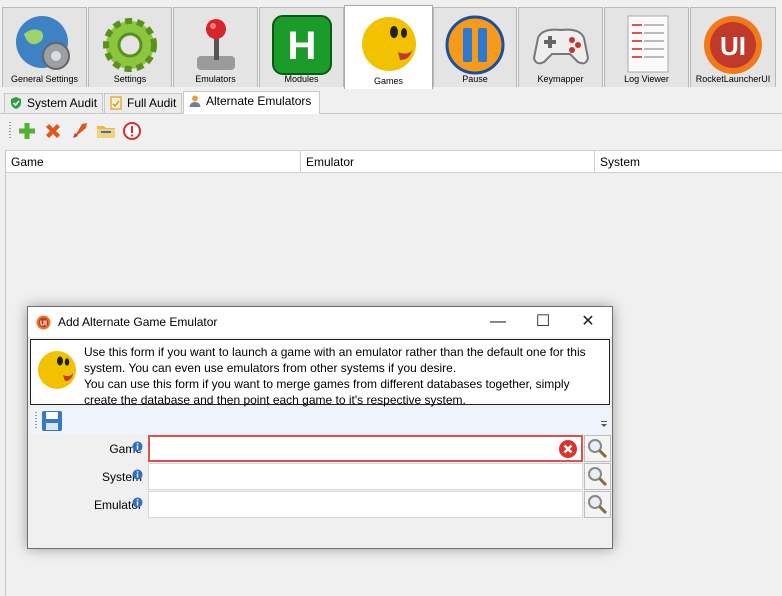  Describe the element at coordinates (42, 43) in the screenshot. I see `globe-gear-icon` at that location.